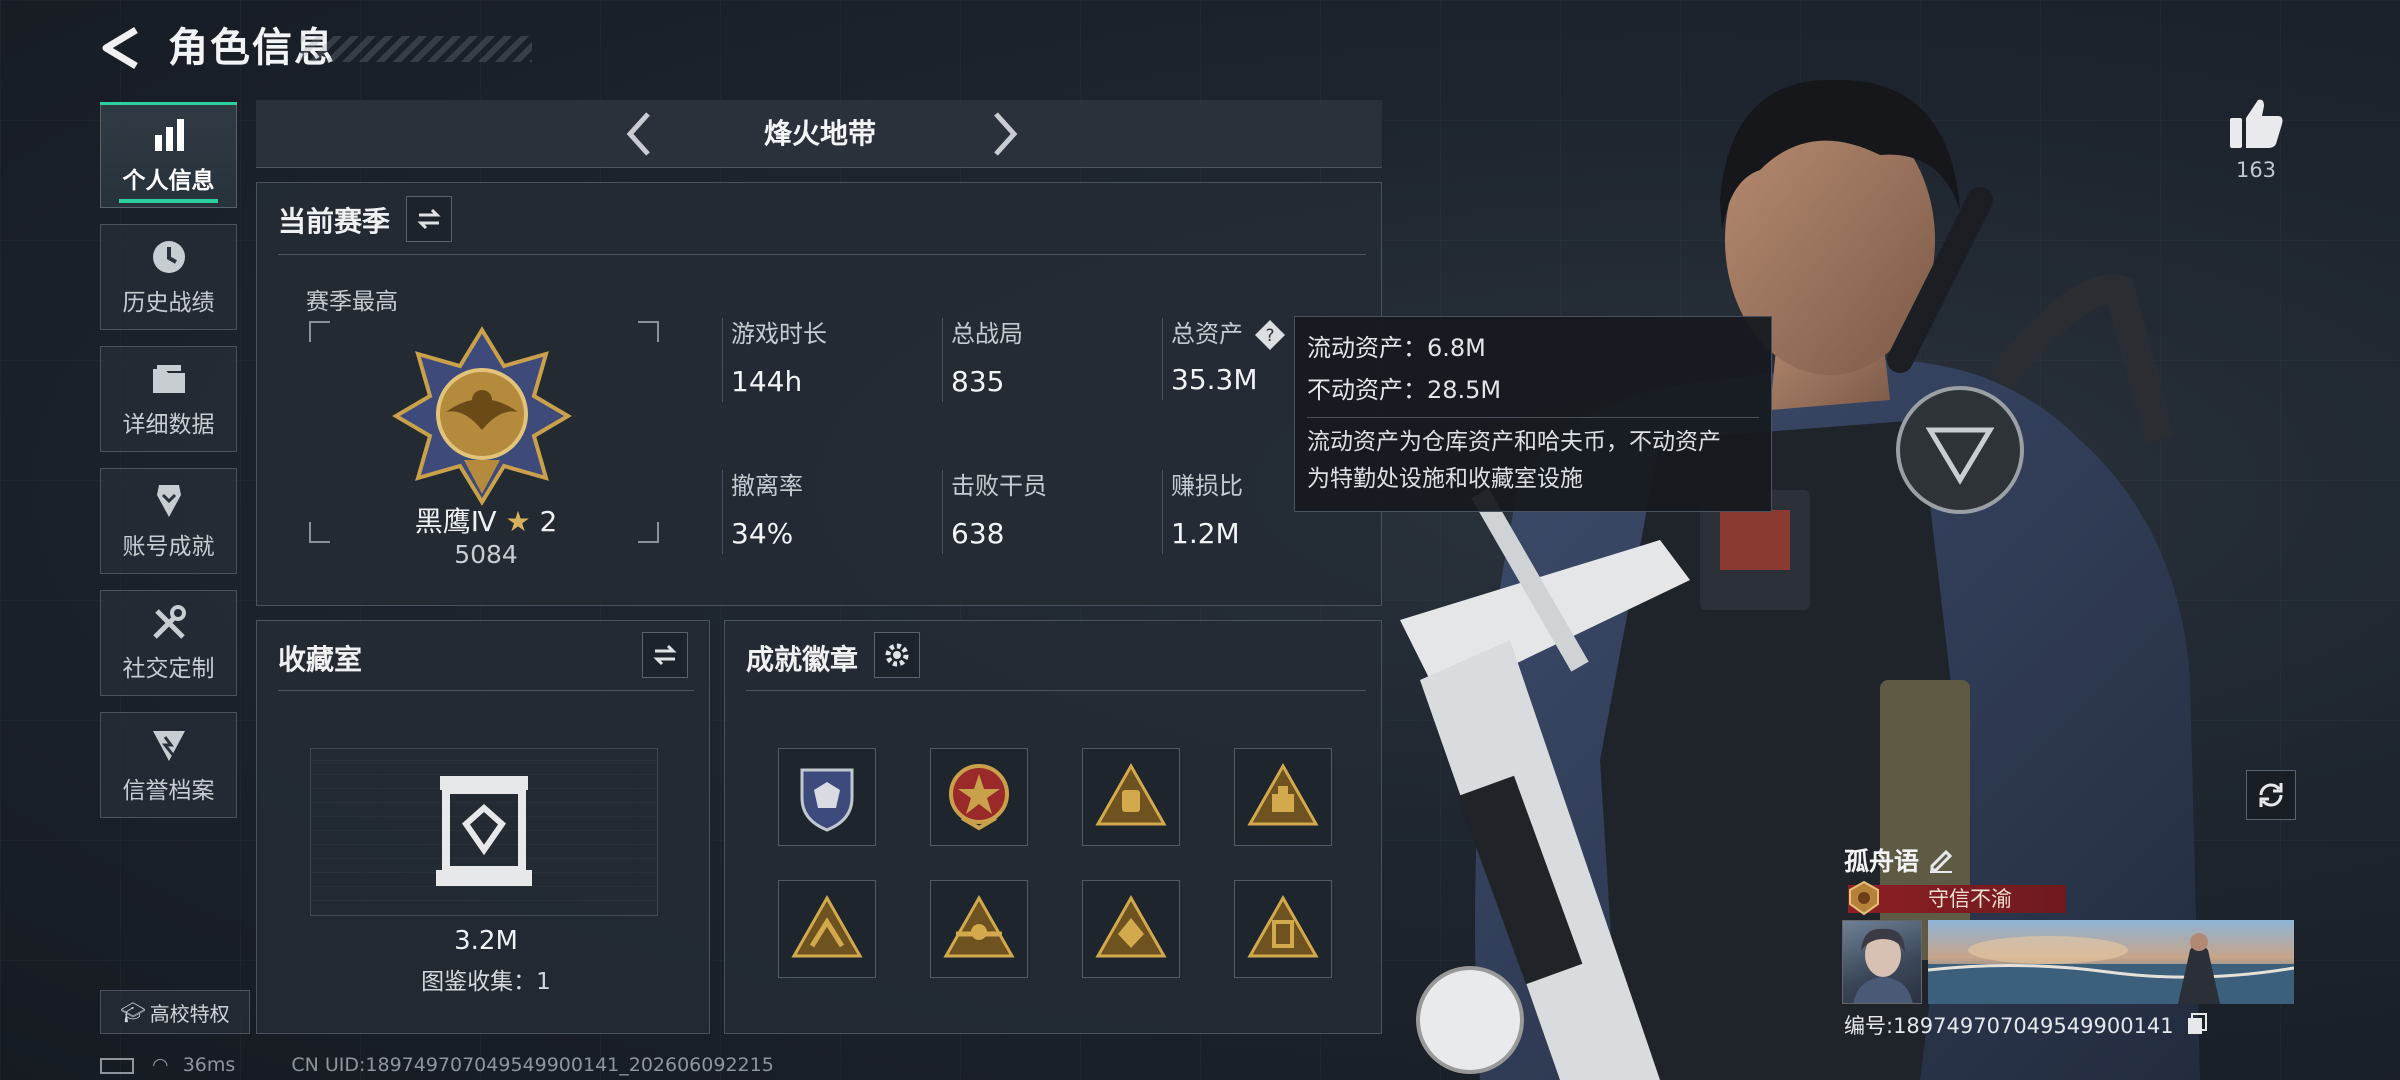  What do you see at coordinates (1883, 965) in the screenshot?
I see `avatar-portrait` at bounding box center [1883, 965].